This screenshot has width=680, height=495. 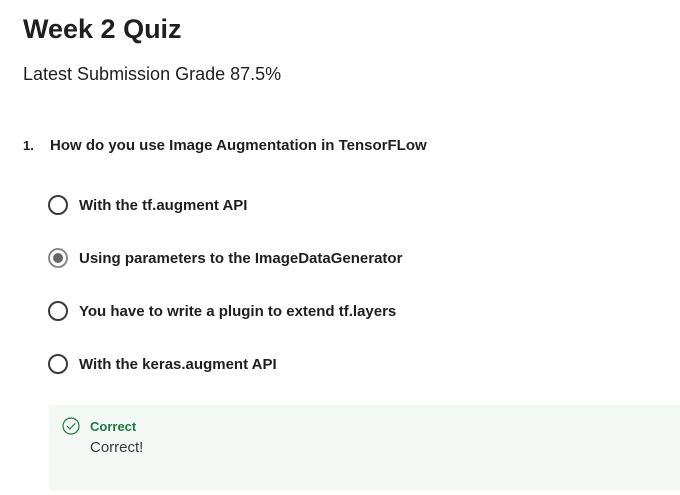 I want to click on radio-button-selected, so click(x=58, y=258).